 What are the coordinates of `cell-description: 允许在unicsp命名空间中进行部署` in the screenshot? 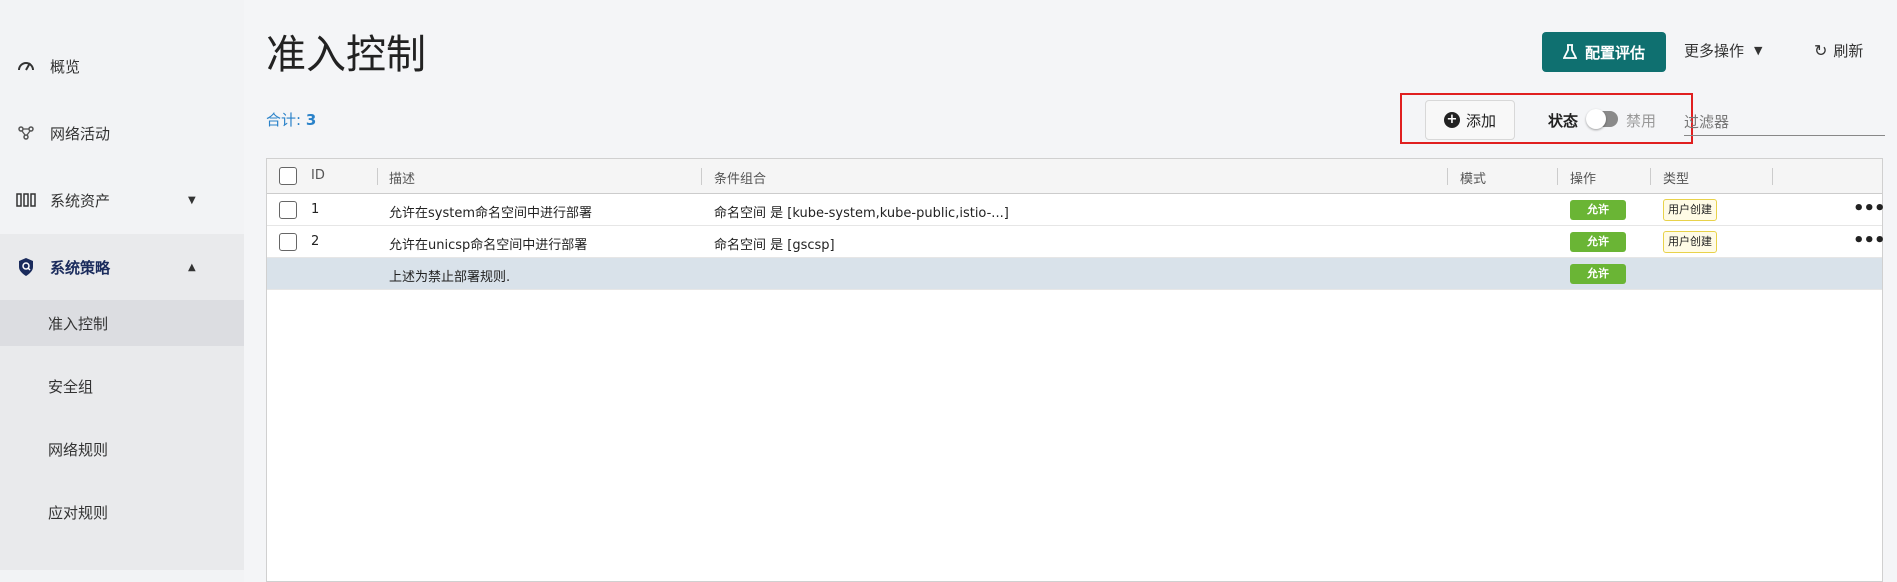 It's located at (488, 245).